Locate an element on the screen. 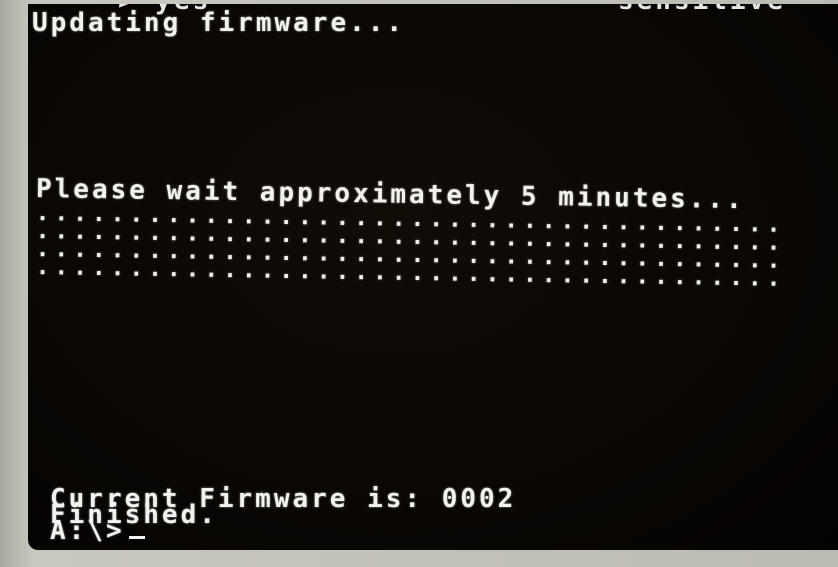 This screenshot has height=567, width=838. command-prompt: A:\> is located at coordinates (97, 531).